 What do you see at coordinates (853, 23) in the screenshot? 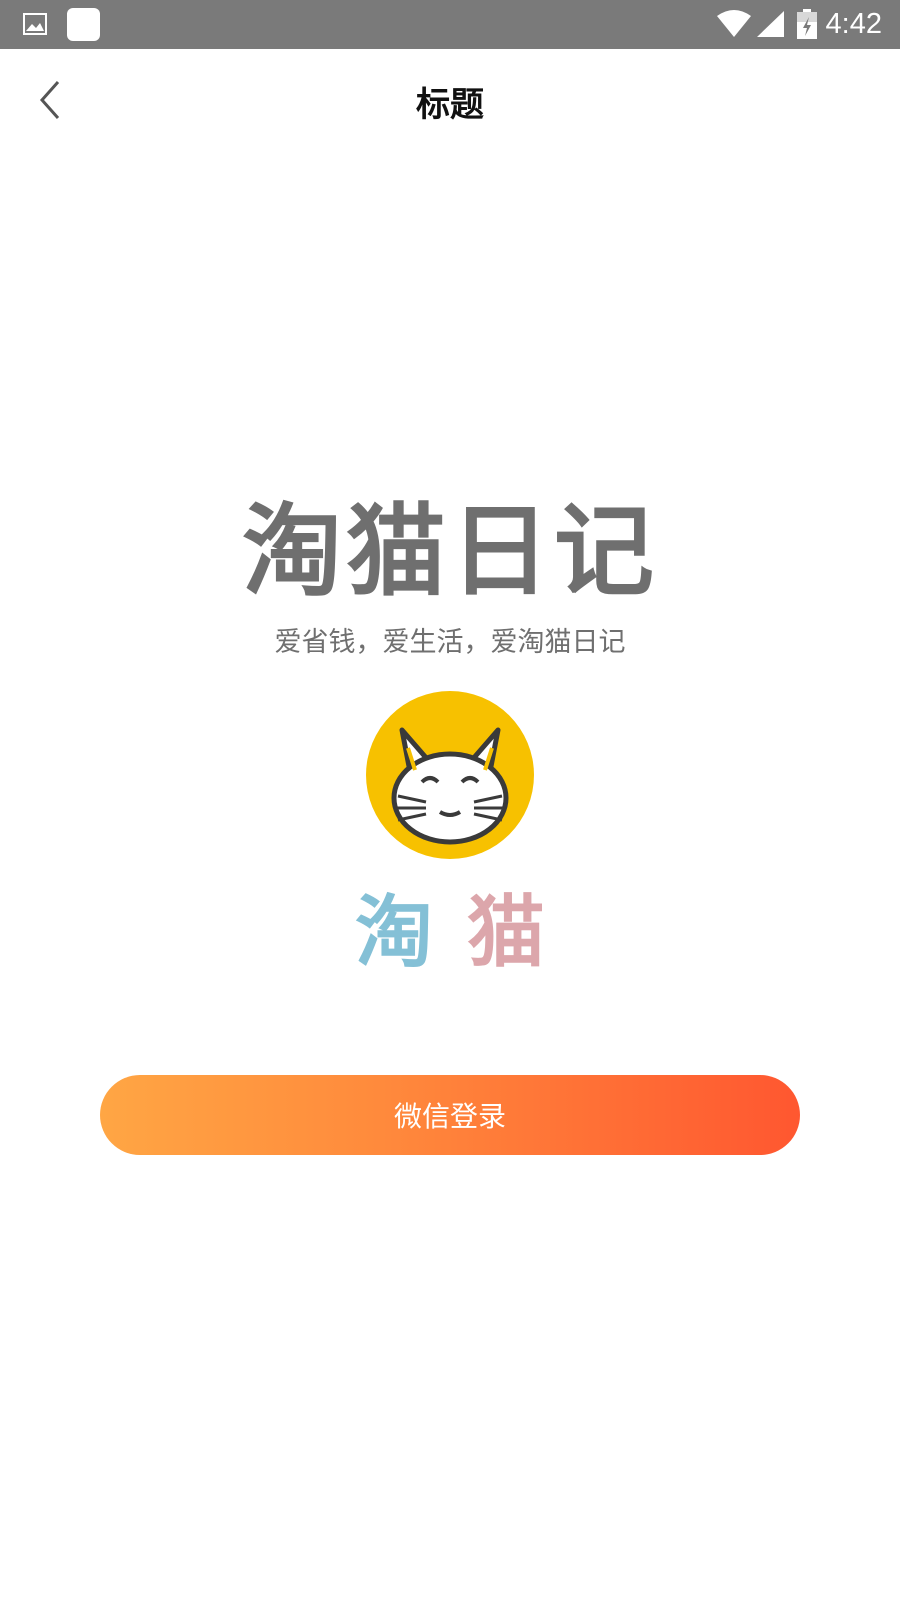
I see `status-time: 4:42` at bounding box center [853, 23].